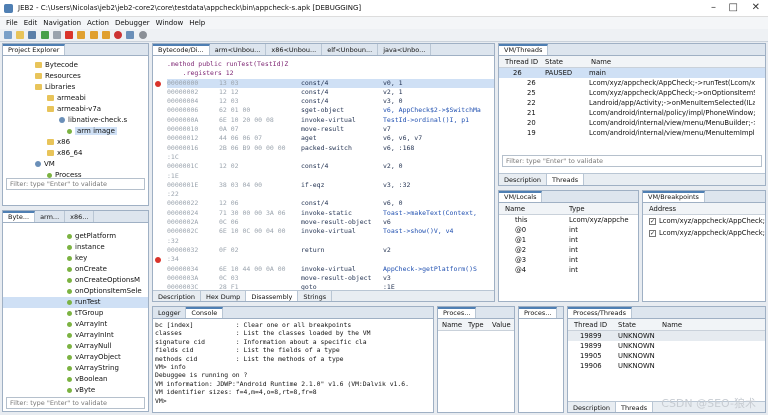  Describe the element at coordinates (75, 357) in the screenshot. I see `method-tree-item: vArrayObject` at that location.